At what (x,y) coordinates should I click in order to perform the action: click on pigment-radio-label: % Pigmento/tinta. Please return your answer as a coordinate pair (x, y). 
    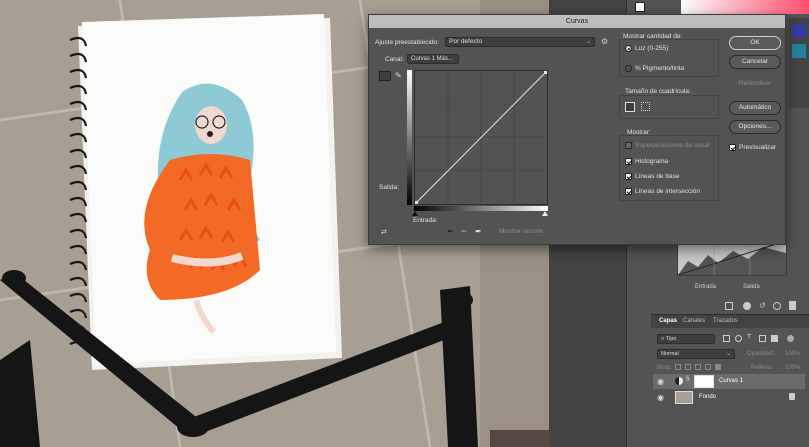
    Looking at the image, I should click on (659, 68).